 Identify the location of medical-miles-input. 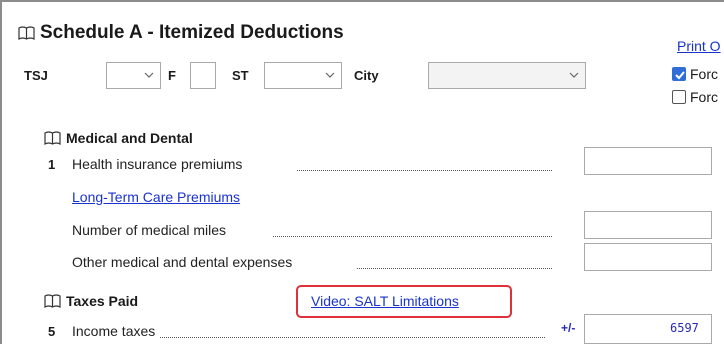
(648, 225).